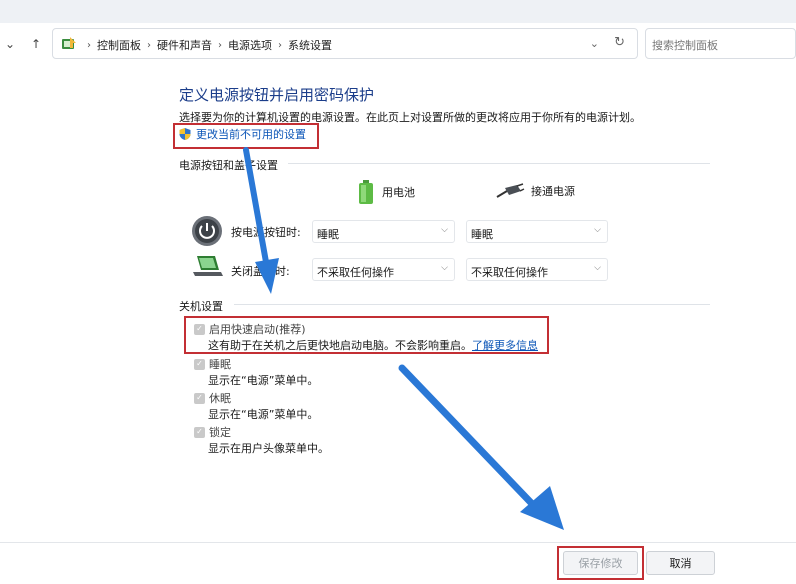 The height and width of the screenshot is (584, 796). What do you see at coordinates (220, 364) in the screenshot?
I see `sleep-label: 睡眠` at bounding box center [220, 364].